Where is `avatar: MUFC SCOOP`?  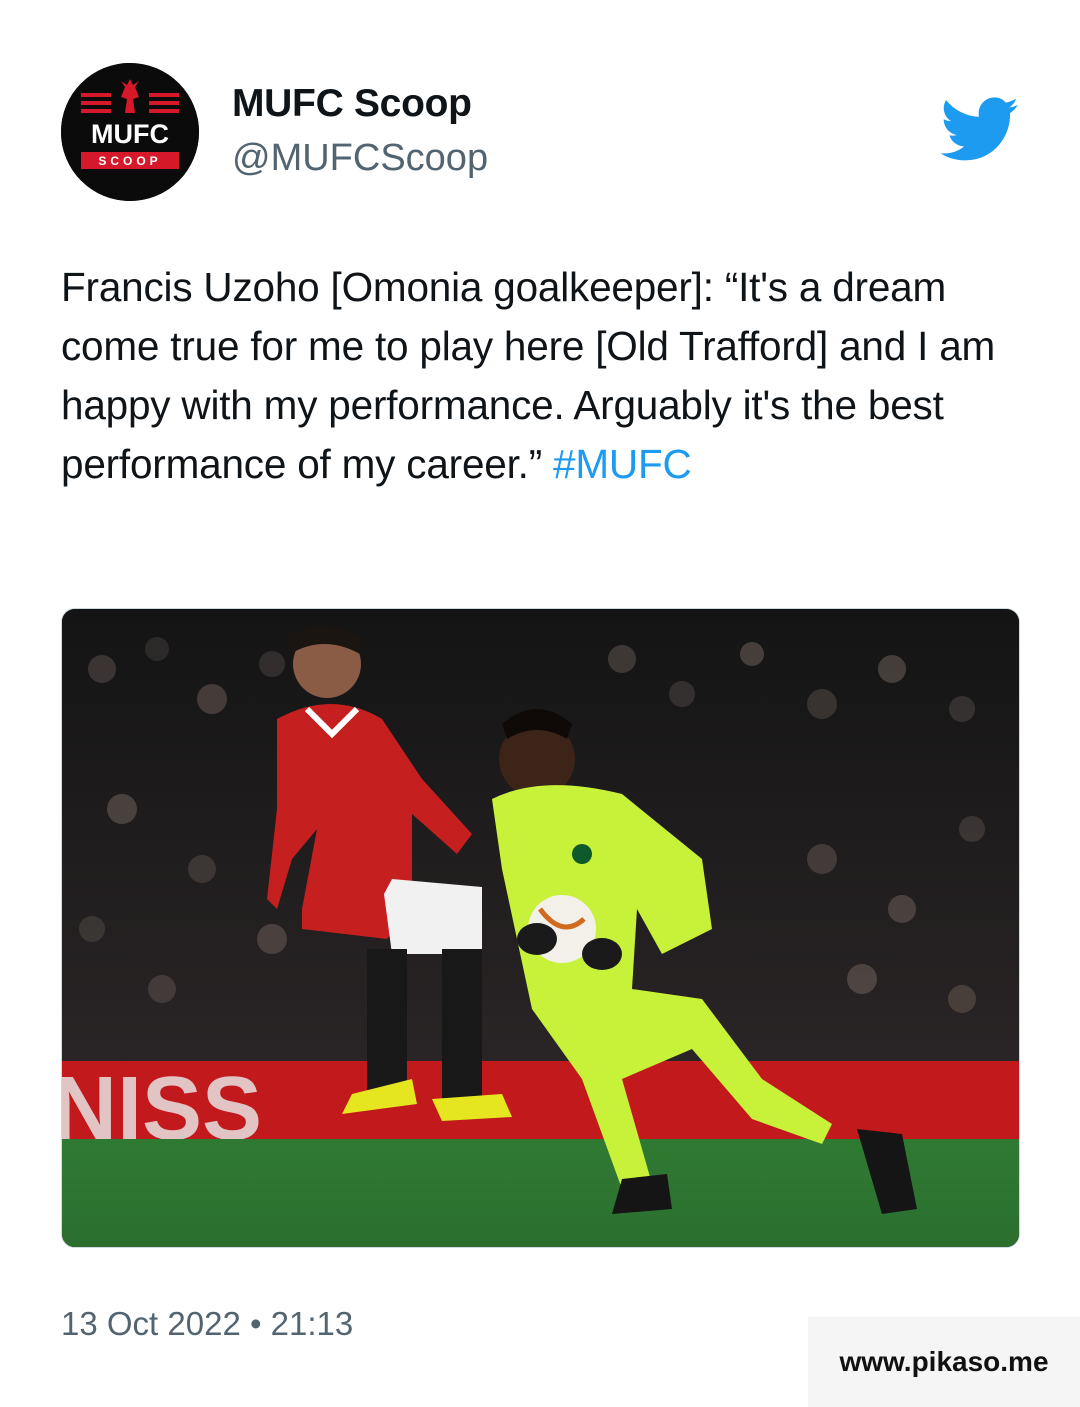
avatar: MUFC SCOOP is located at coordinates (130, 132).